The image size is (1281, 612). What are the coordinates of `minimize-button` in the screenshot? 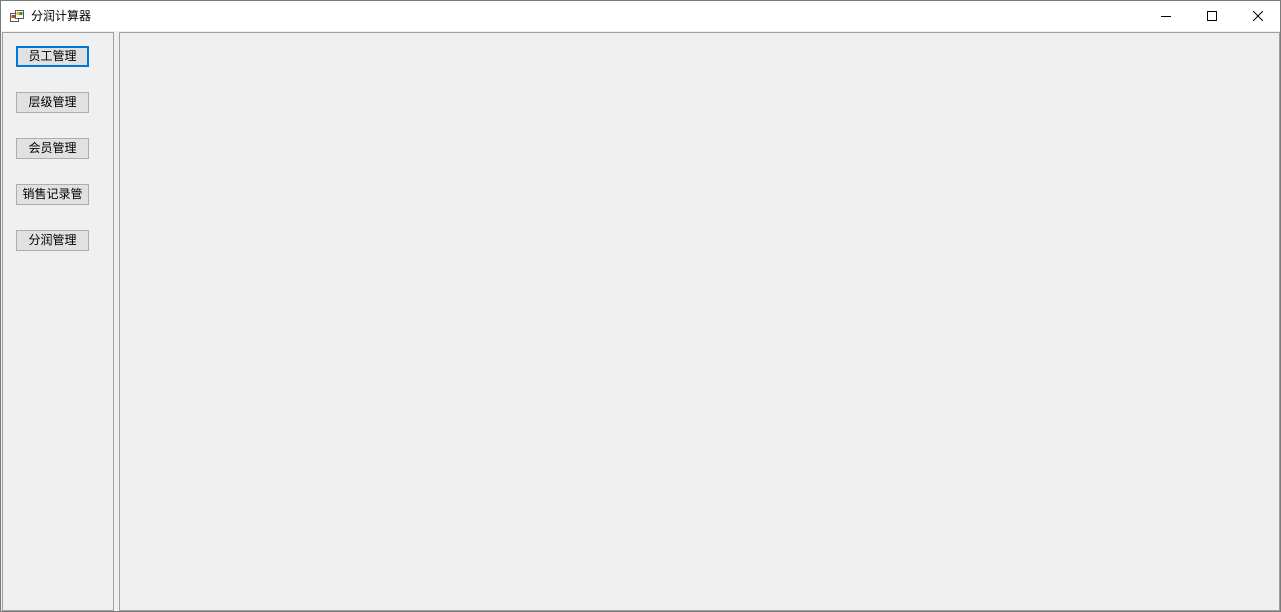 It's located at (1166, 16).